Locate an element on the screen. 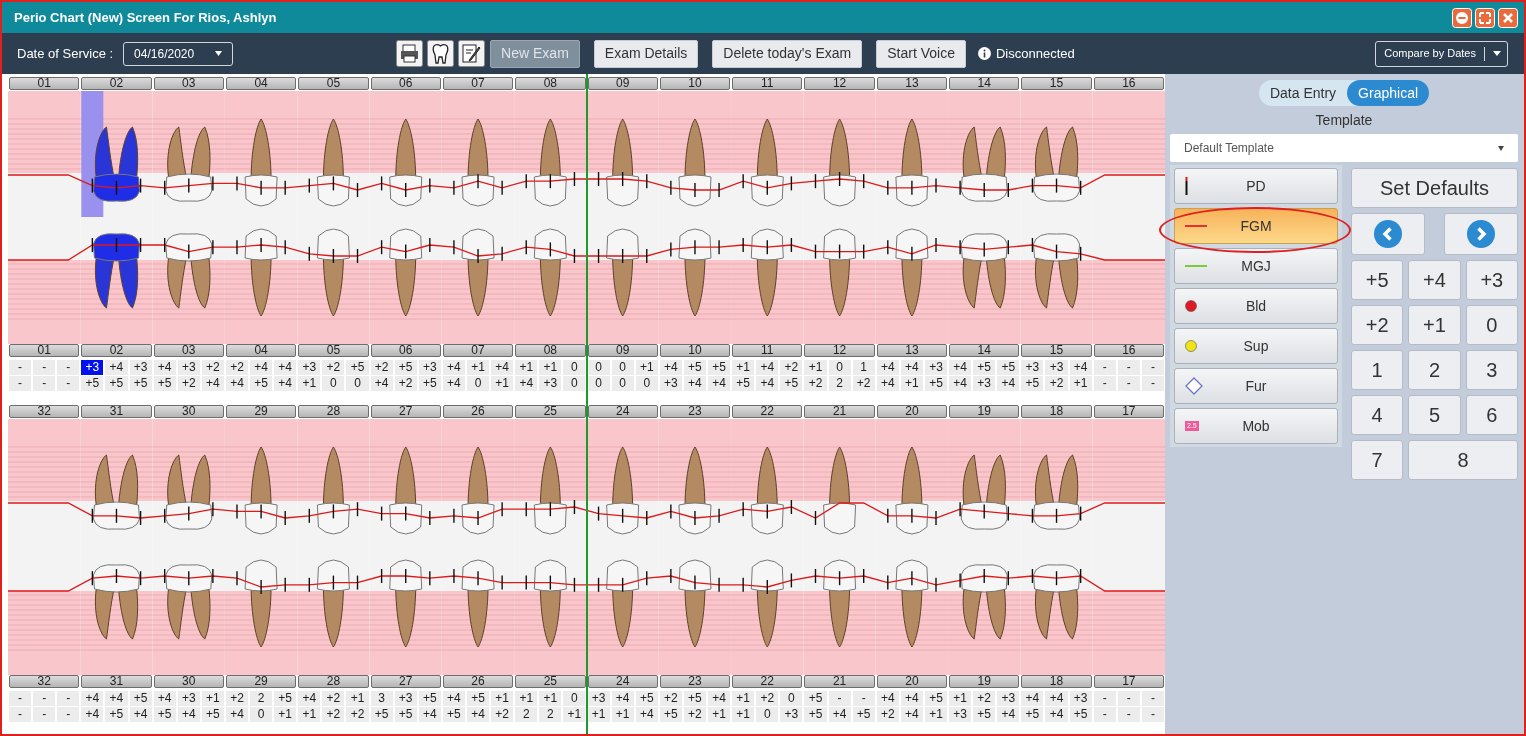  keypad-button: 7 is located at coordinates (1377, 460).